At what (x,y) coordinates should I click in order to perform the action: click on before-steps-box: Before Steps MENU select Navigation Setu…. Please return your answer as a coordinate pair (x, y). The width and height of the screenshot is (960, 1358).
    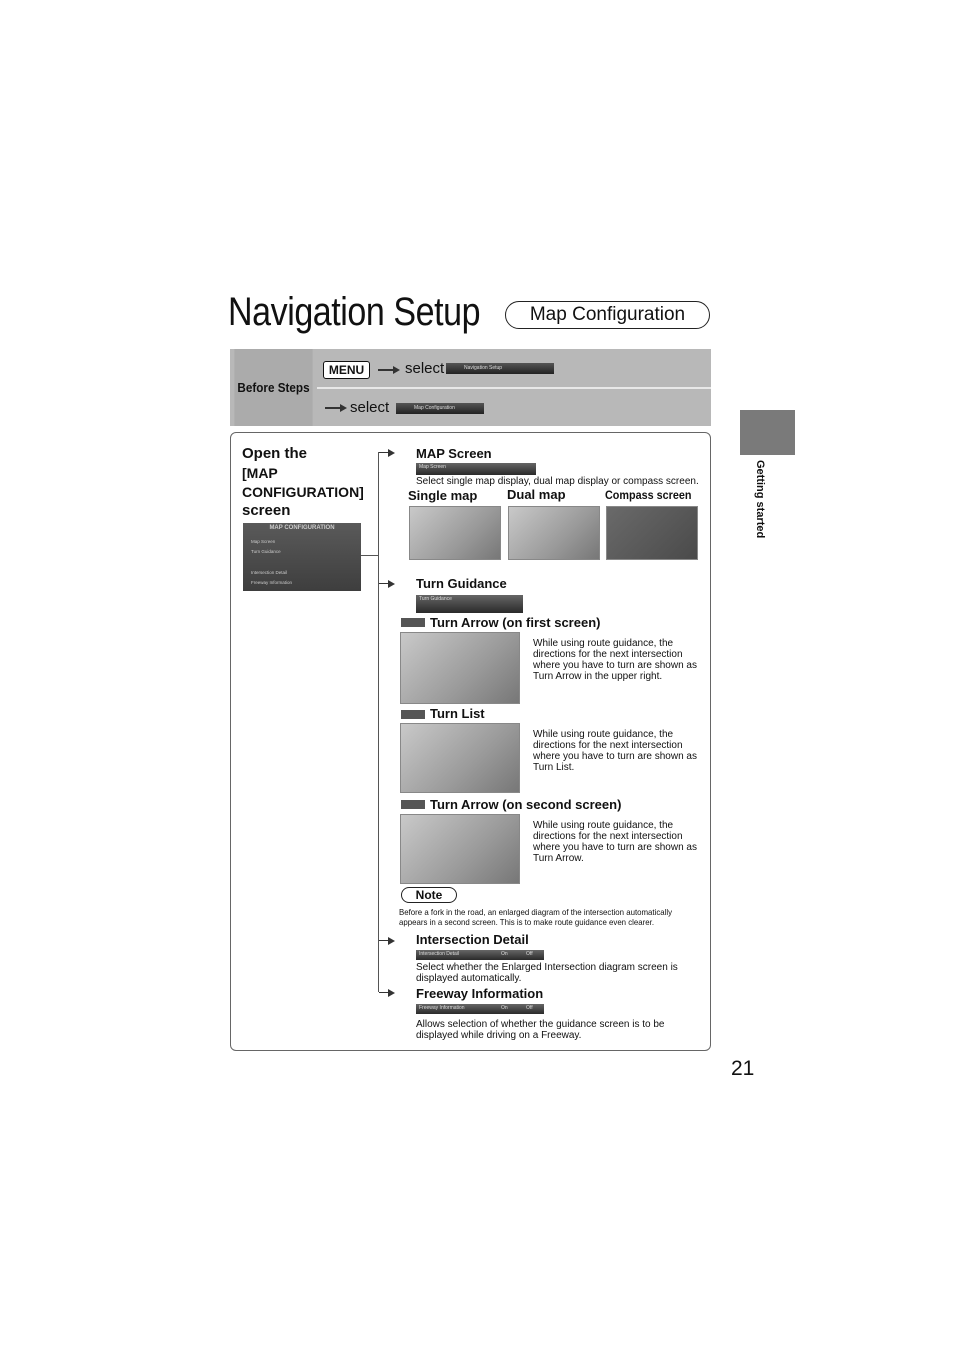
    Looking at the image, I should click on (470, 387).